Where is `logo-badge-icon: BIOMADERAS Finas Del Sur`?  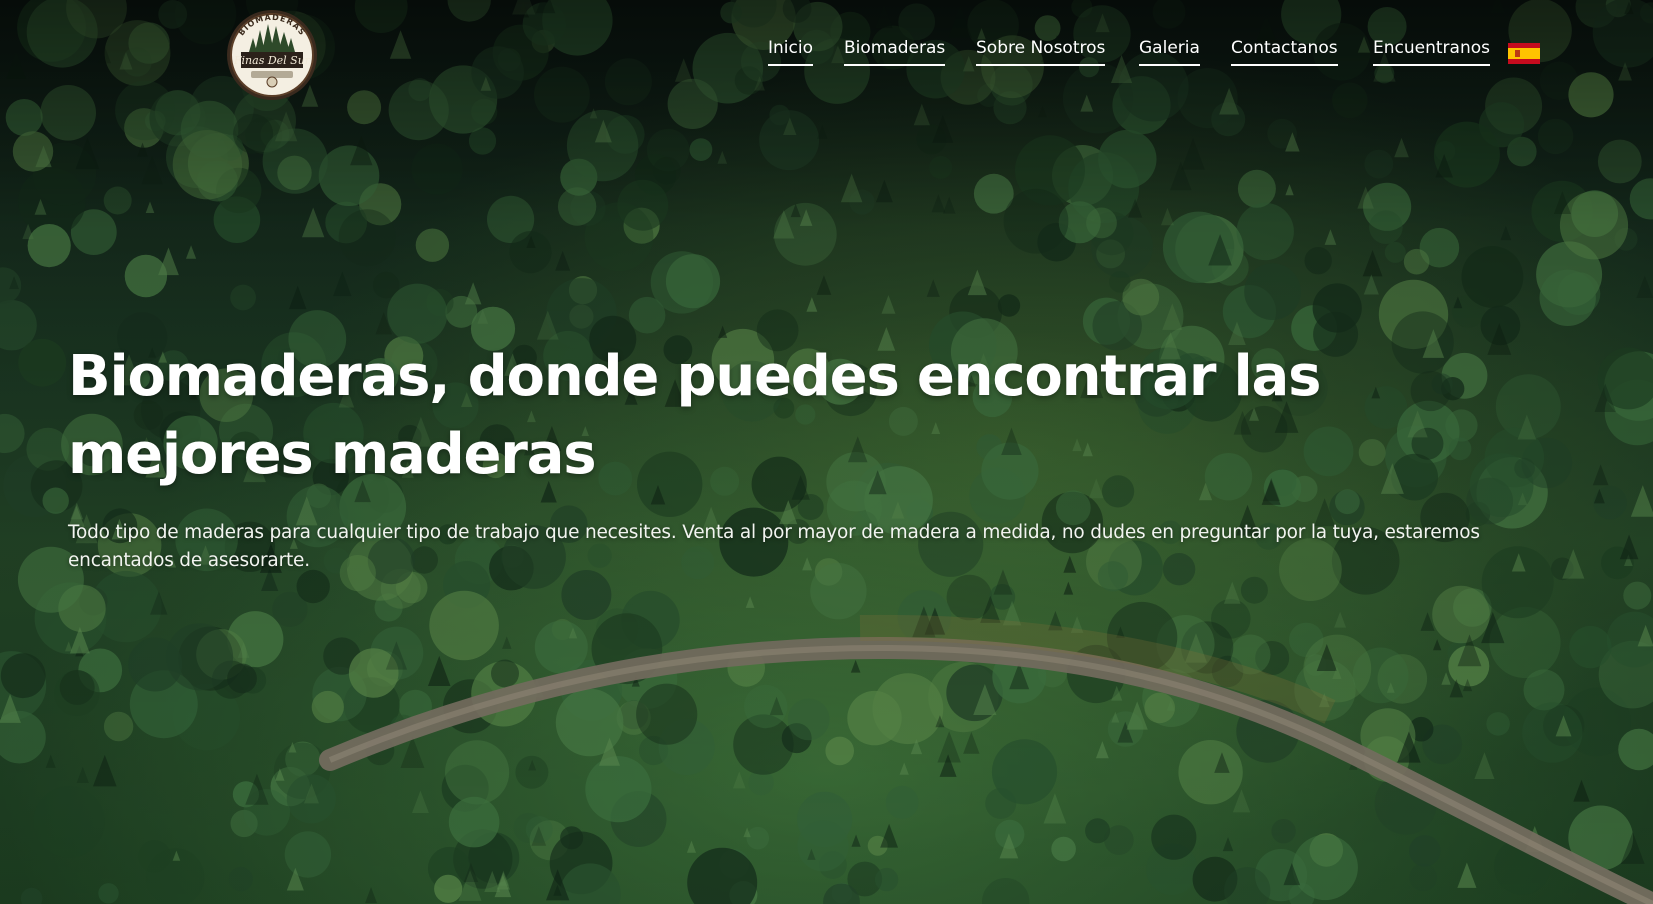
logo-badge-icon: BIOMADERAS Finas Del Sur is located at coordinates (272, 55).